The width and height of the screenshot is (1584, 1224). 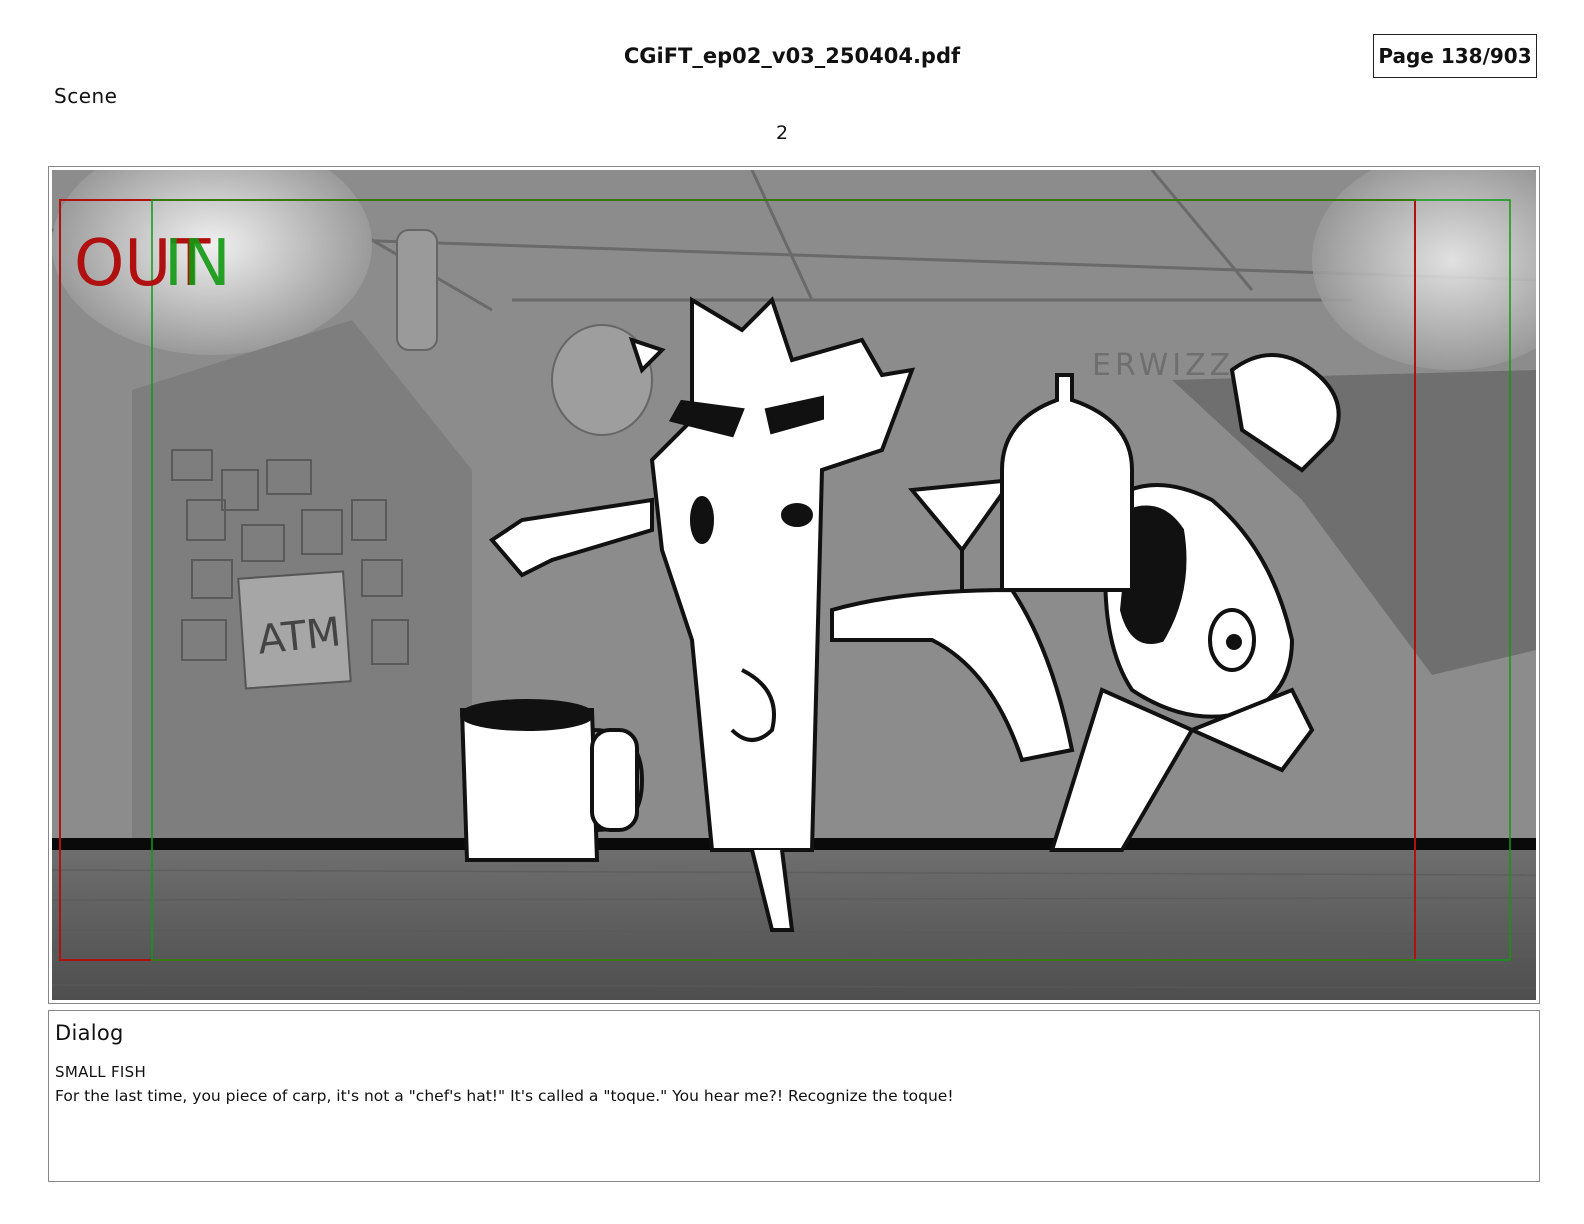 I want to click on document-title: CGiFT_ep02_v03_250404.pdf, so click(x=792, y=56).